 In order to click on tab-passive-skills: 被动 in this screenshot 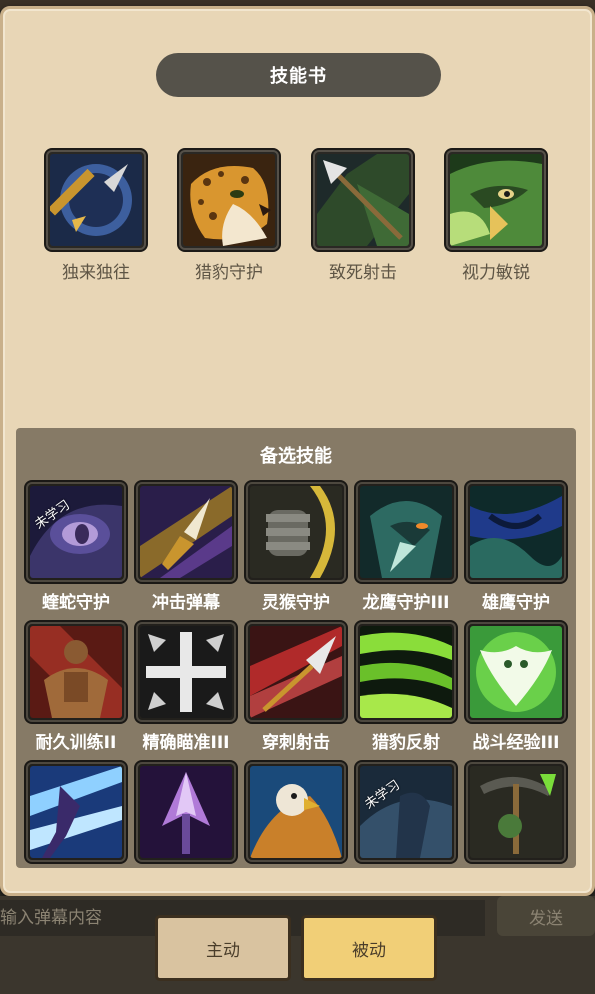, I will do `click(369, 948)`.